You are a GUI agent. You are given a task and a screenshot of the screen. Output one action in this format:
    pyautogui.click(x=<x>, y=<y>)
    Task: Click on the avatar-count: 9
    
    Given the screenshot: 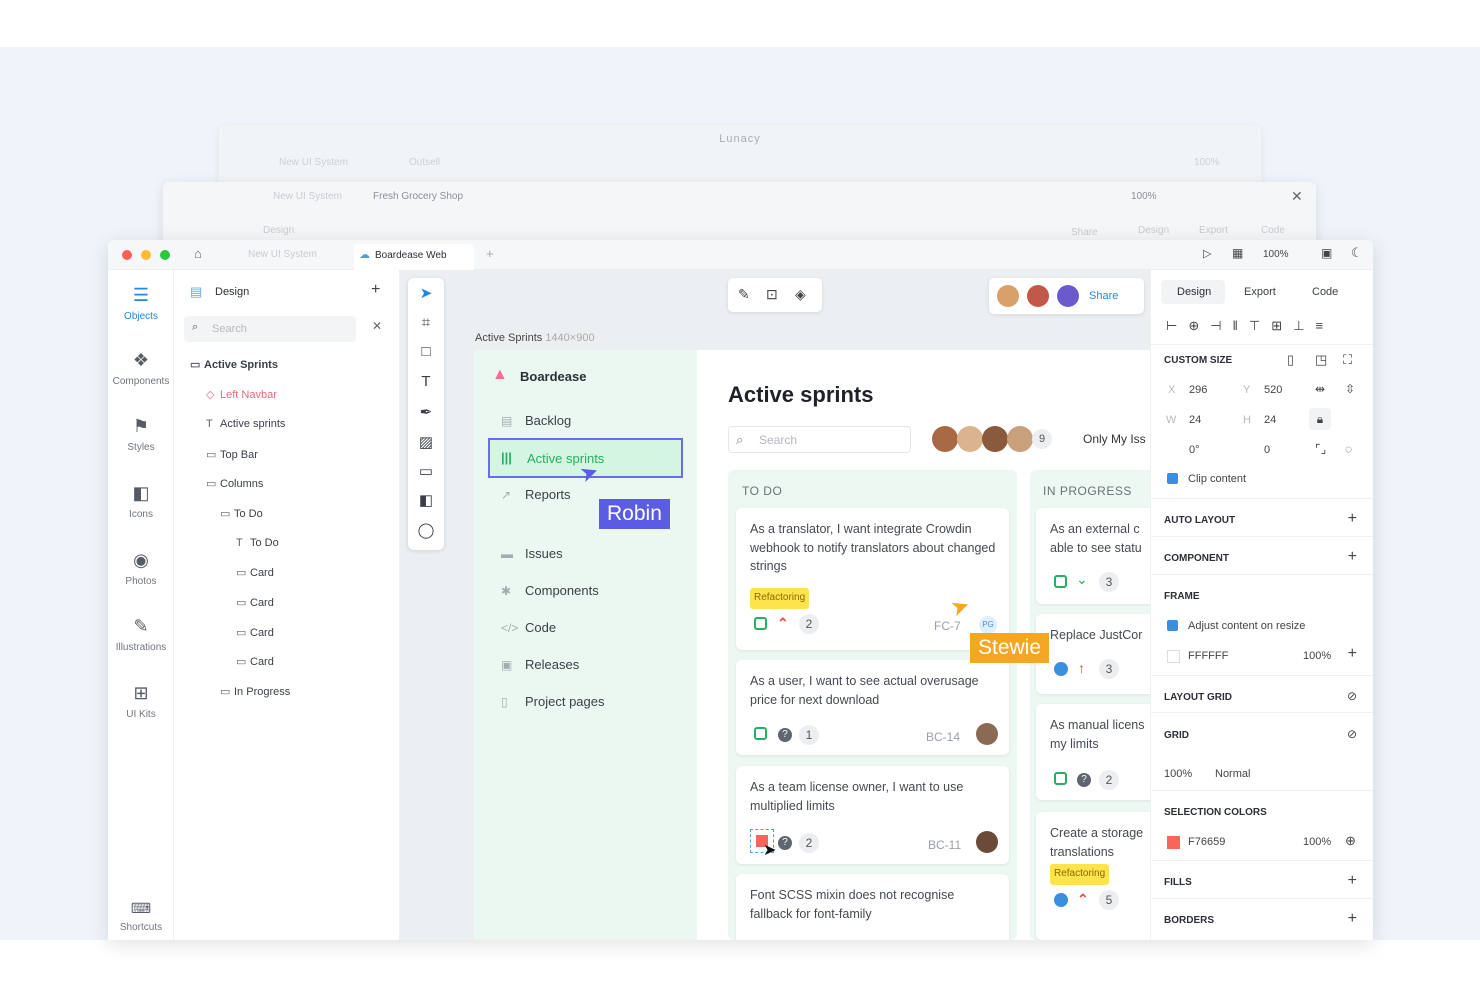 What is the action you would take?
    pyautogui.click(x=1042, y=439)
    